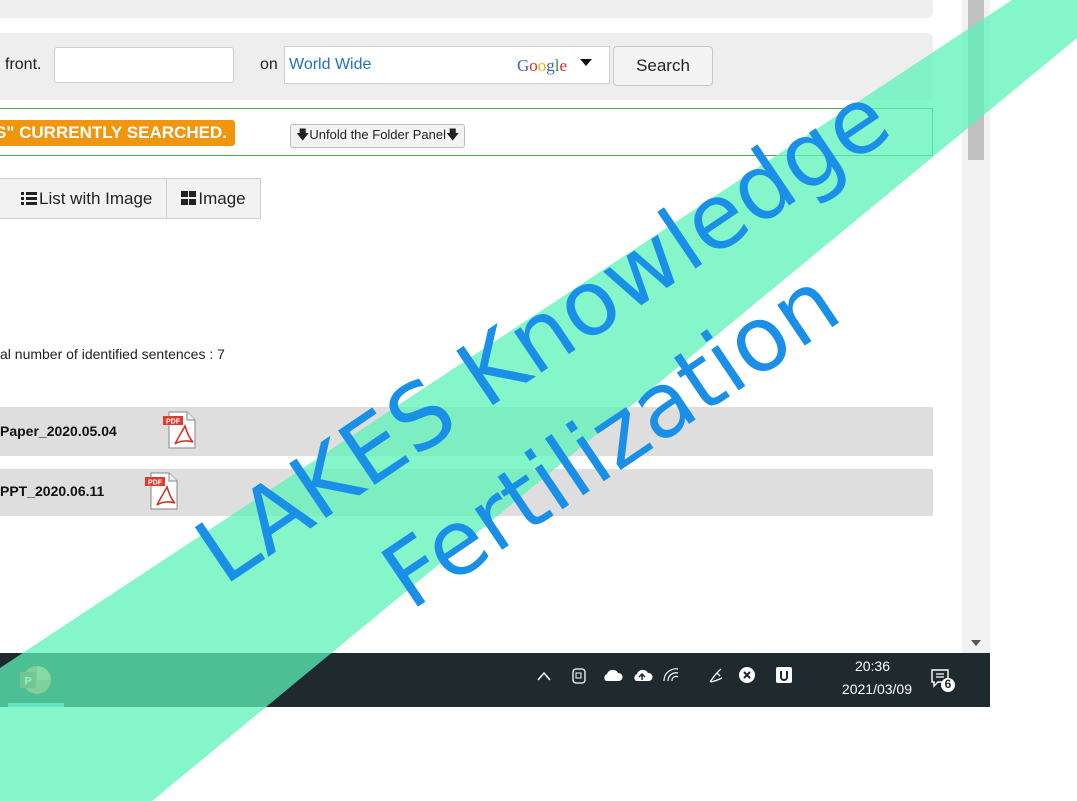  Describe the element at coordinates (976, 80) in the screenshot. I see `scrollbar-thumb` at that location.